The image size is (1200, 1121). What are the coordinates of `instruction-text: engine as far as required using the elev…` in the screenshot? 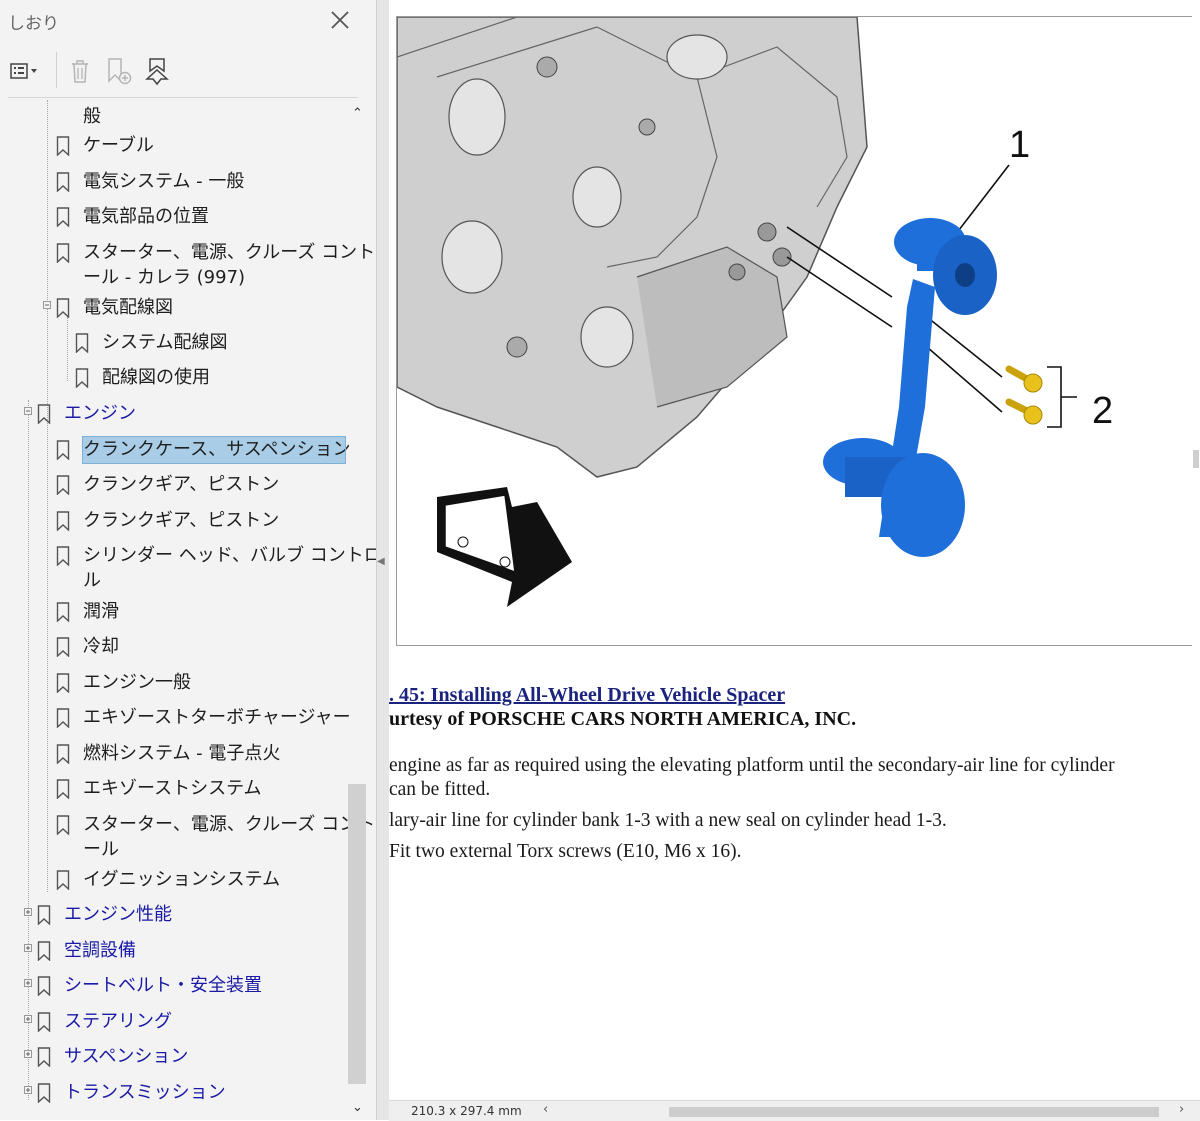 It's located at (752, 765).